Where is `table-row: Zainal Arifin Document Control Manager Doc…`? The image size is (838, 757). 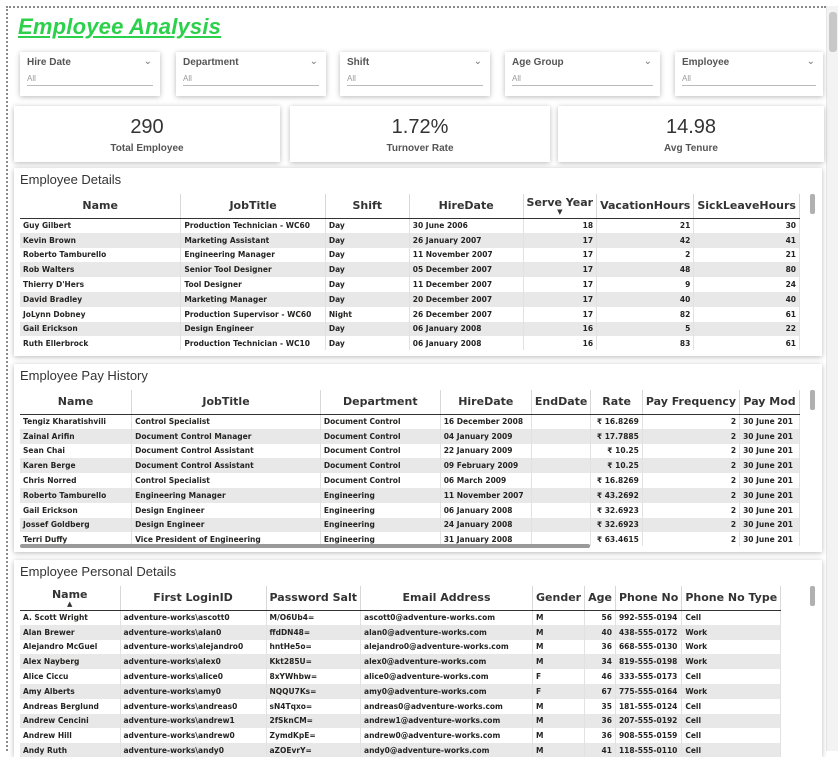
table-row: Zainal Arifin Document Control Manager Doc… is located at coordinates (410, 436).